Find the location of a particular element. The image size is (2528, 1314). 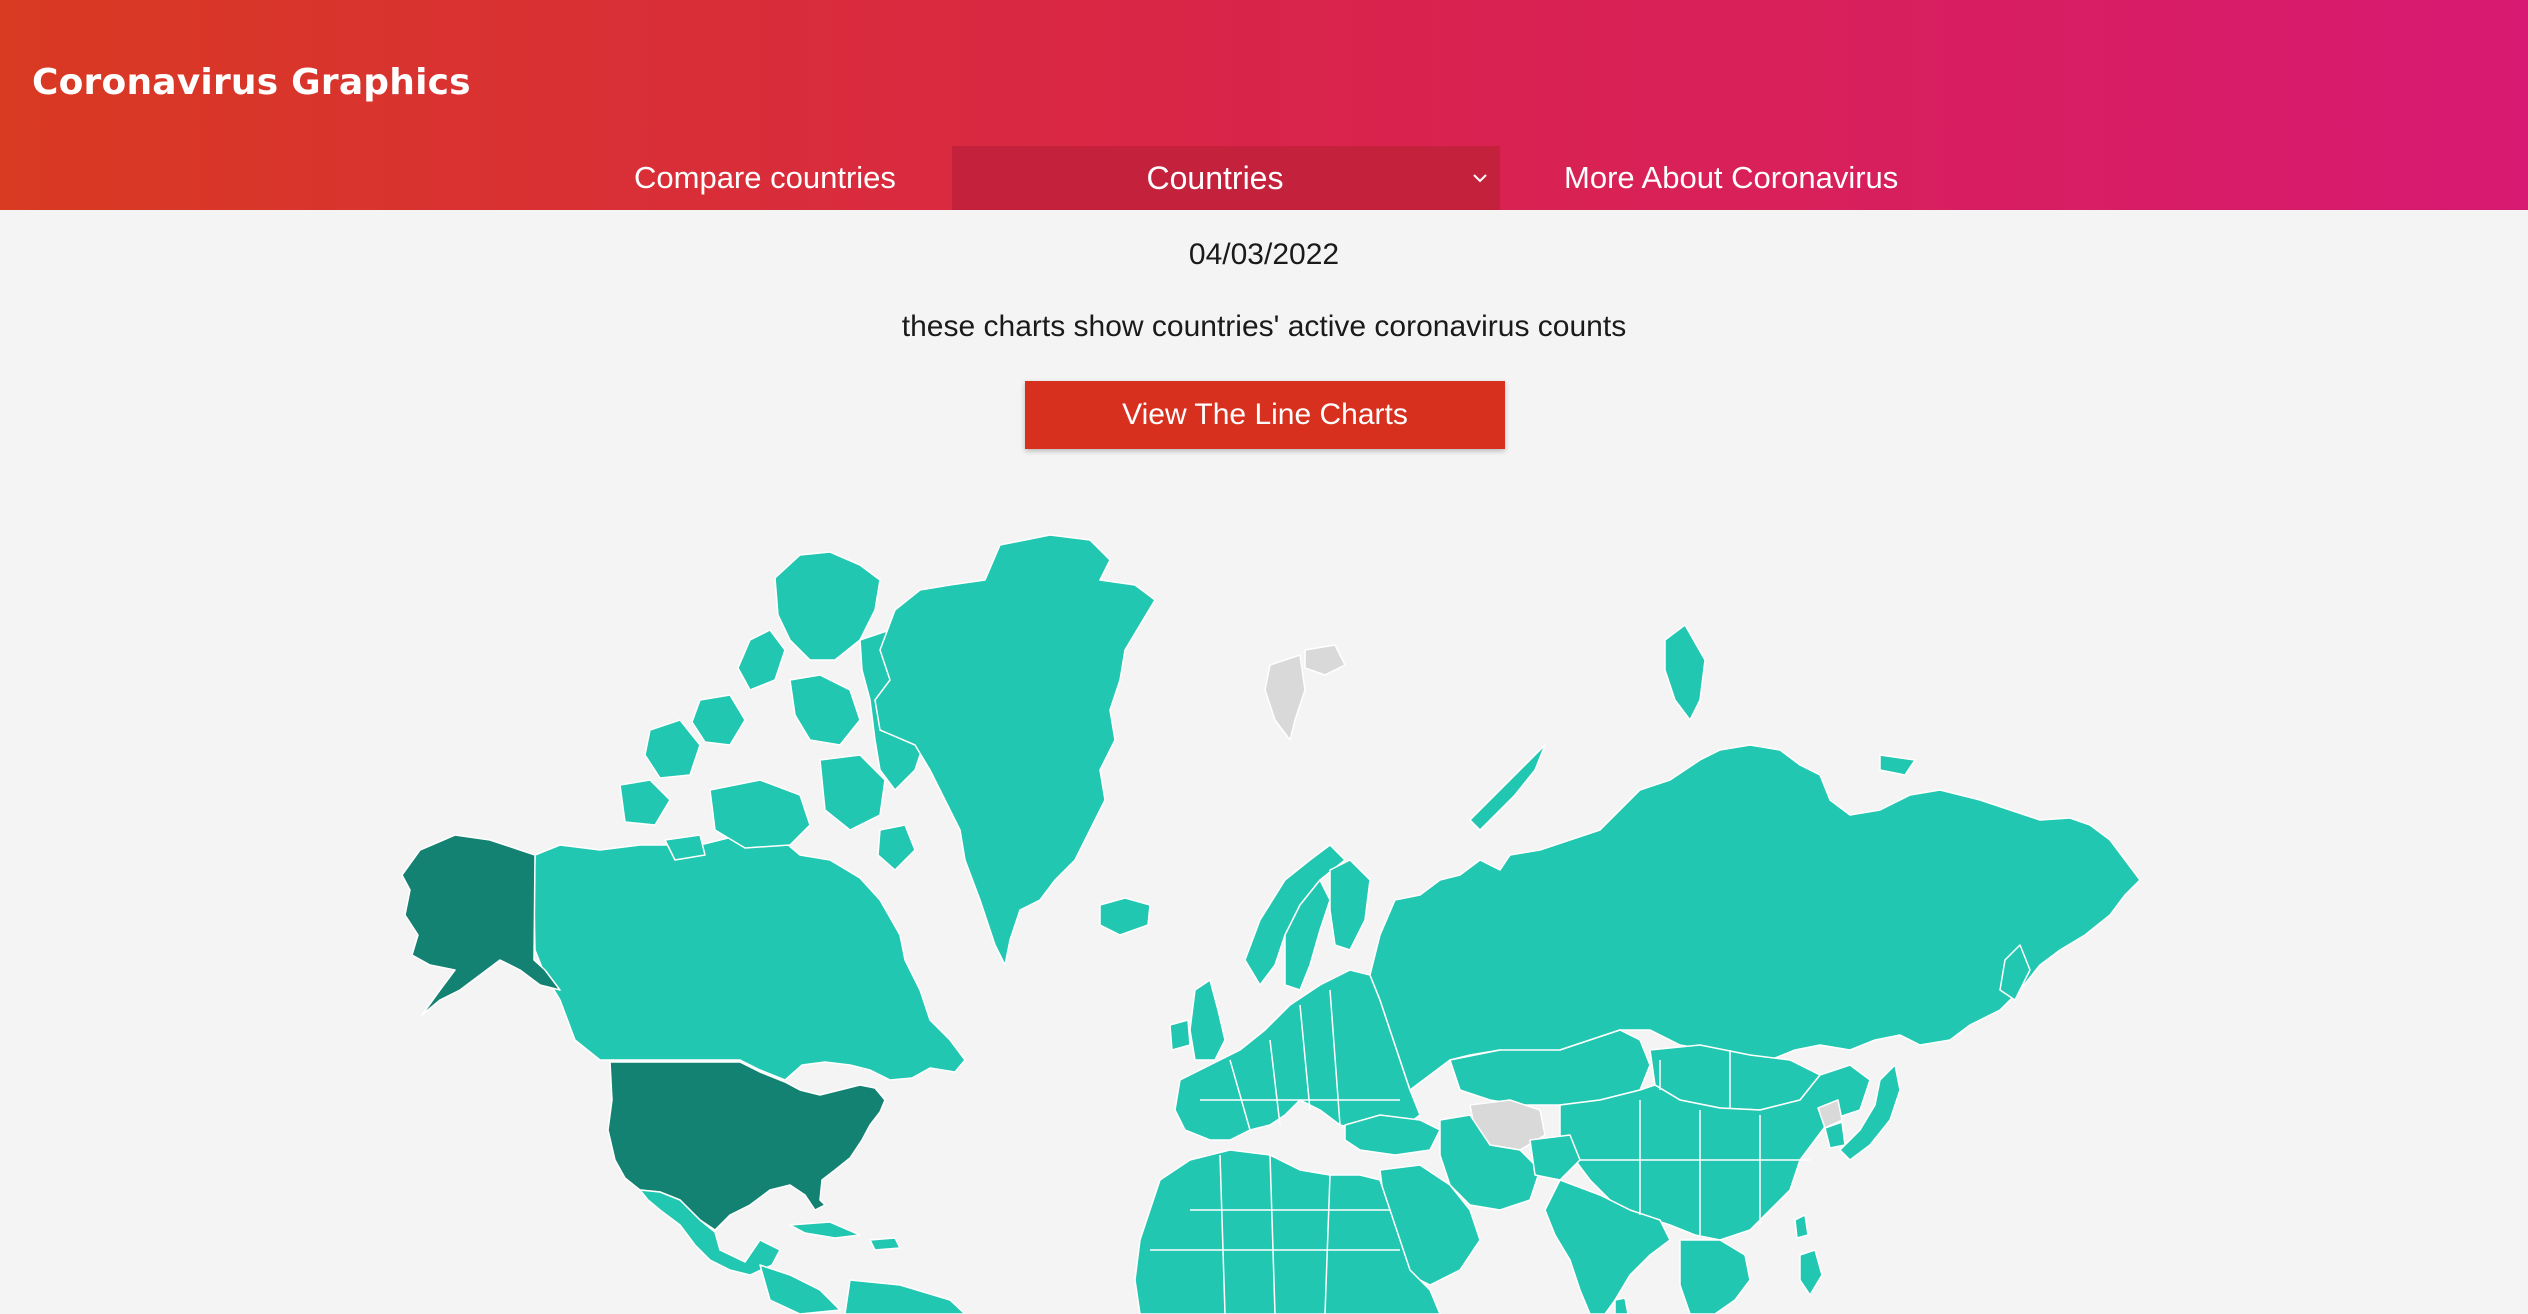

nav-more-about: More About Coronavirus is located at coordinates (1731, 178).